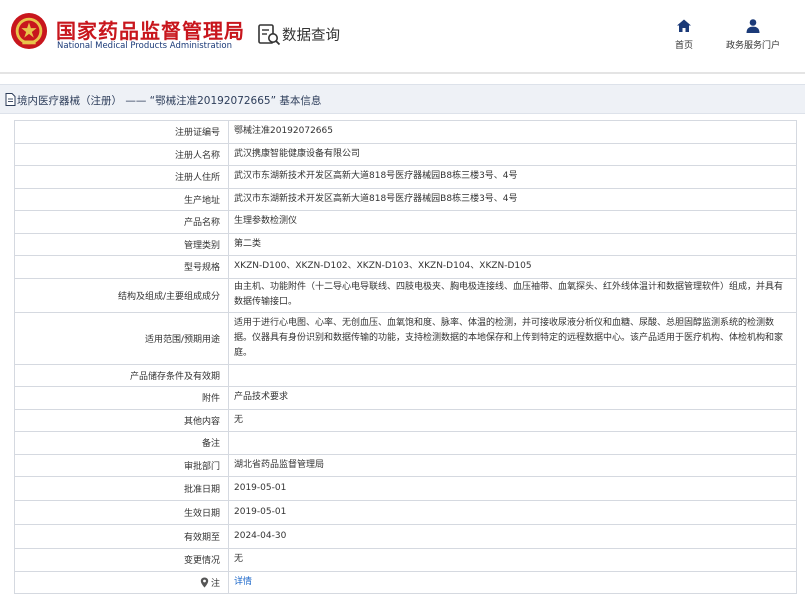 The image size is (805, 608). Describe the element at coordinates (150, 31) in the screenshot. I see `brand-title-cn: 国家药品监督管理局` at that location.